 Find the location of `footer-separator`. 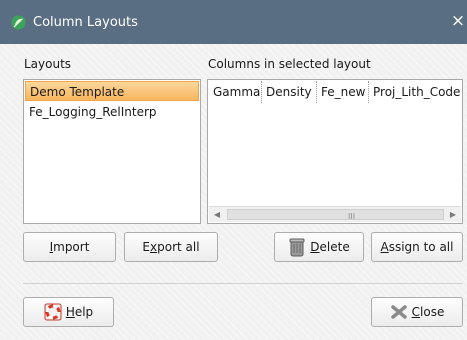

footer-separator is located at coordinates (243, 283).